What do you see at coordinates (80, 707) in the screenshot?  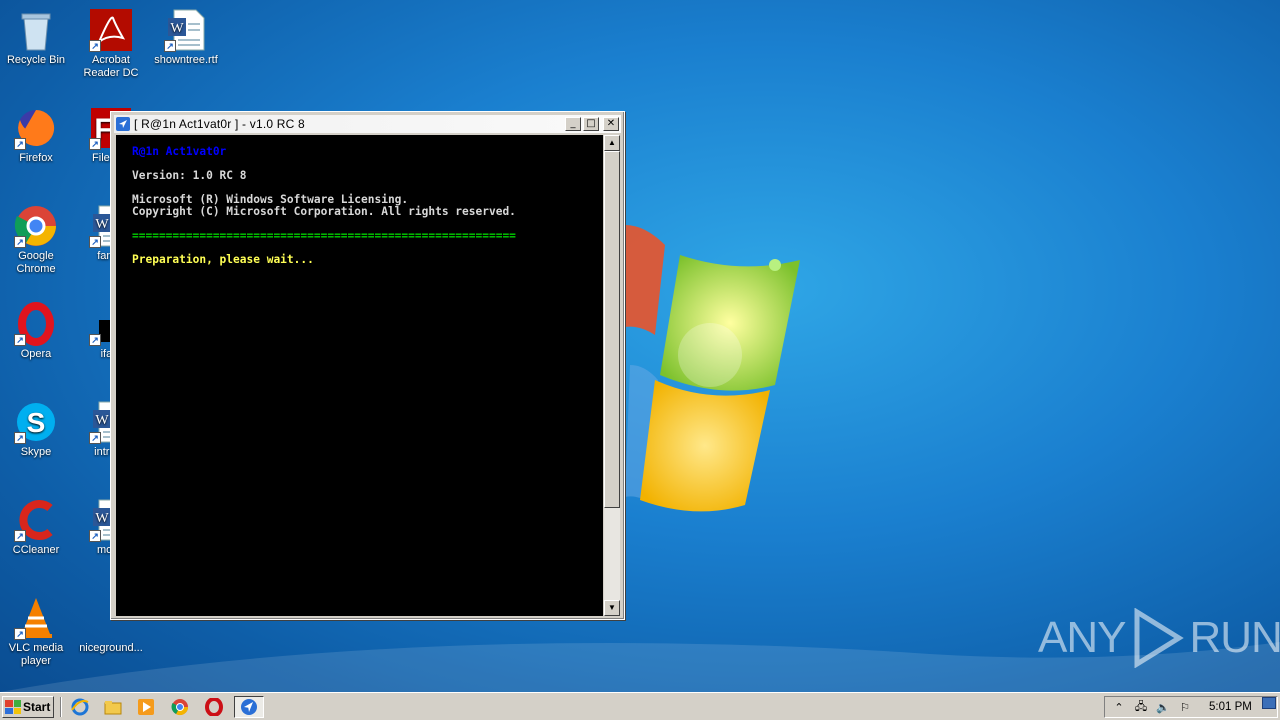 I see `ie-icon` at bounding box center [80, 707].